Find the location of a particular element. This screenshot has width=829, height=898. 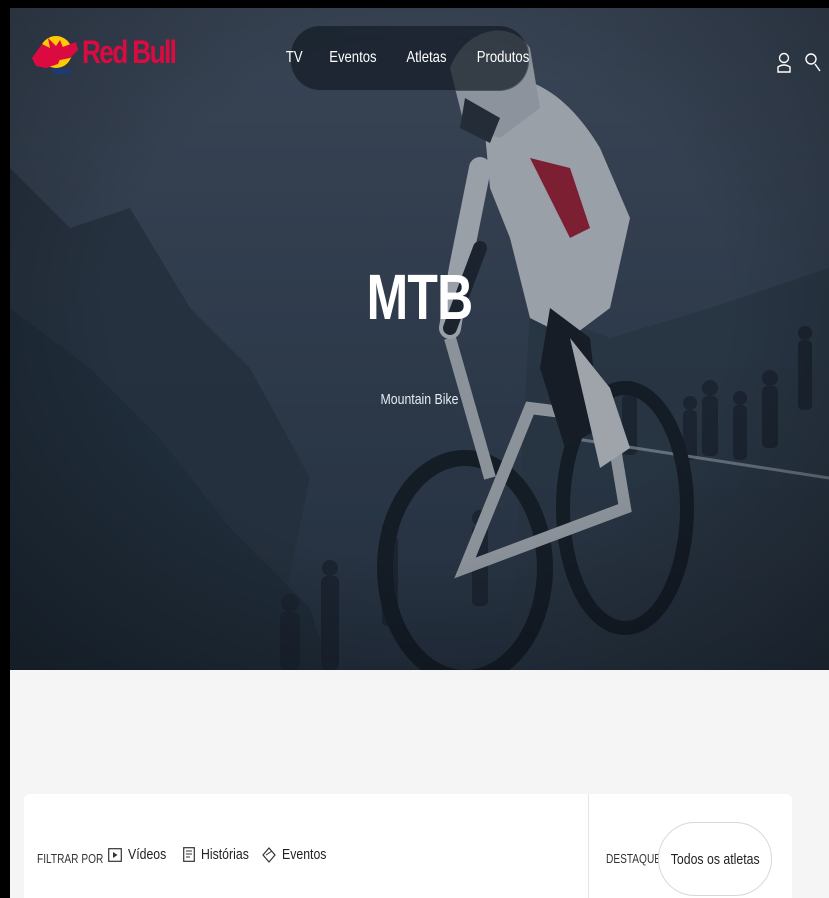

play-icon is located at coordinates (115, 854).